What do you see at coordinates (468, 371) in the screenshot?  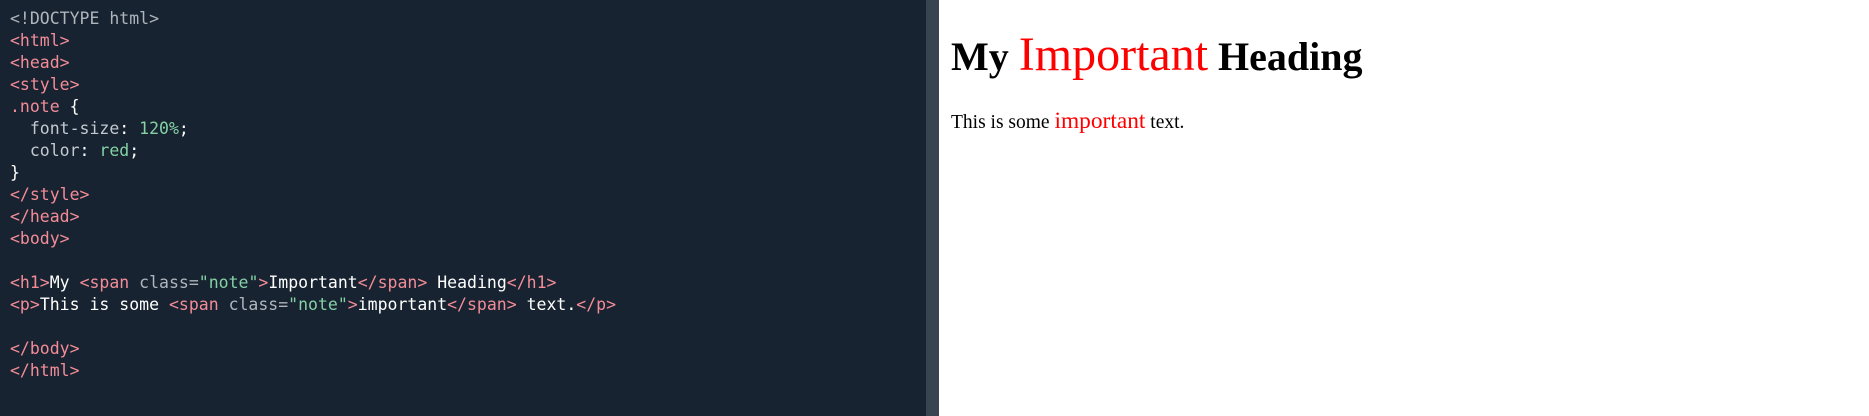 I see `code-line: </html>` at bounding box center [468, 371].